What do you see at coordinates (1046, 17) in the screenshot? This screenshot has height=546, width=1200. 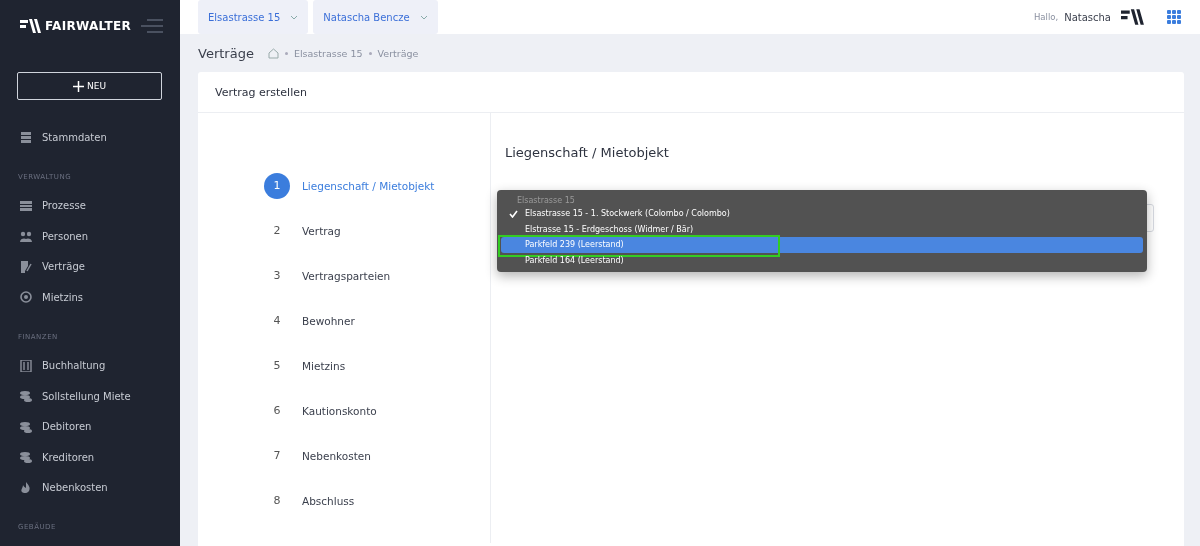 I see `greeting: Hallo,` at bounding box center [1046, 17].